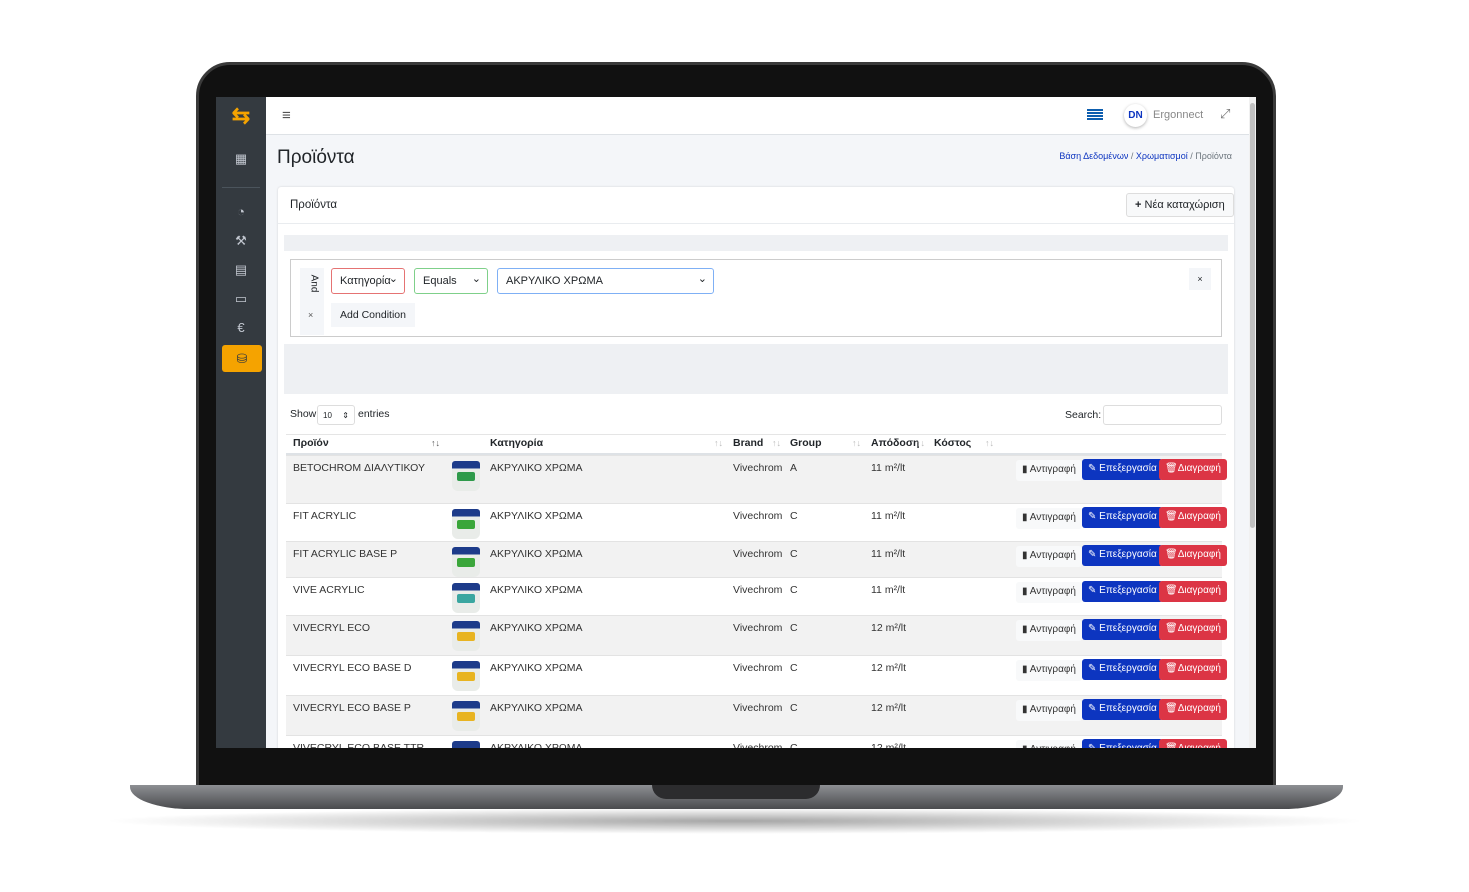  I want to click on document-icon: ▤, so click(241, 270).